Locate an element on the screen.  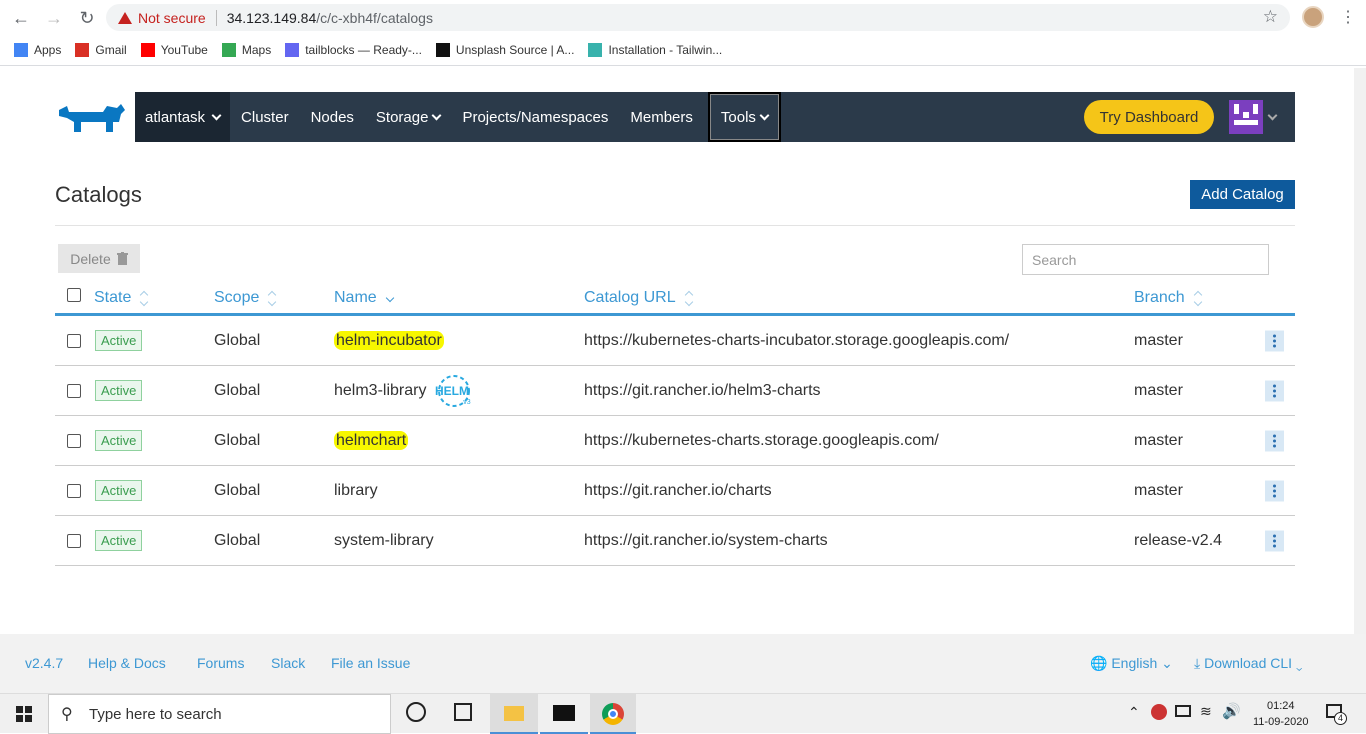
back-arrow-icon: ← is located at coordinates (21, 18).